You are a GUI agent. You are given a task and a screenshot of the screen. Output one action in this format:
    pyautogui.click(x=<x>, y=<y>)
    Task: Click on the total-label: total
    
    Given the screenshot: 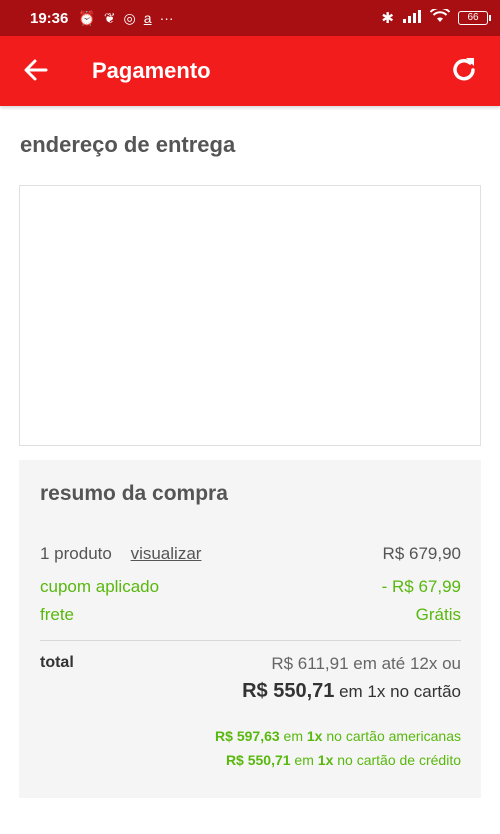 What is the action you would take?
    pyautogui.click(x=57, y=662)
    